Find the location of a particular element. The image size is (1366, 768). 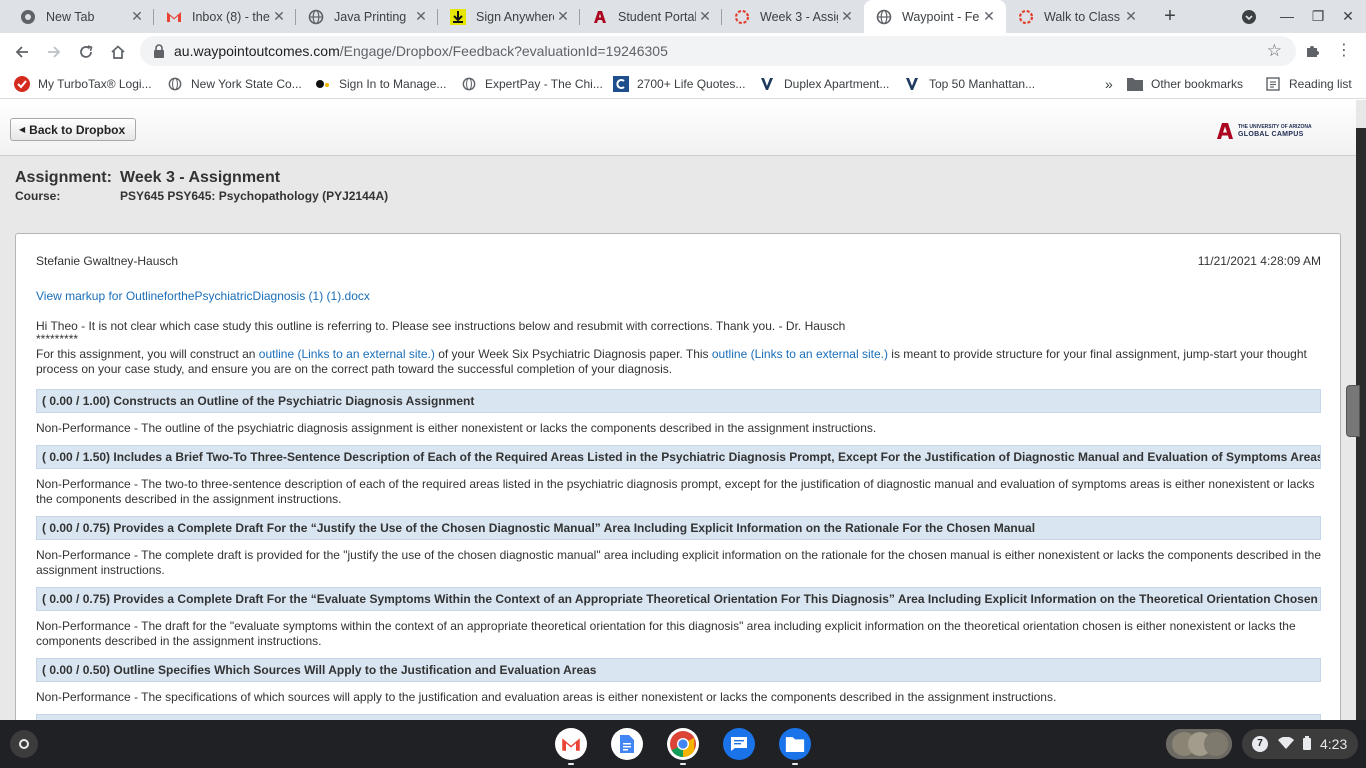

chrome-app-icon is located at coordinates (683, 744).